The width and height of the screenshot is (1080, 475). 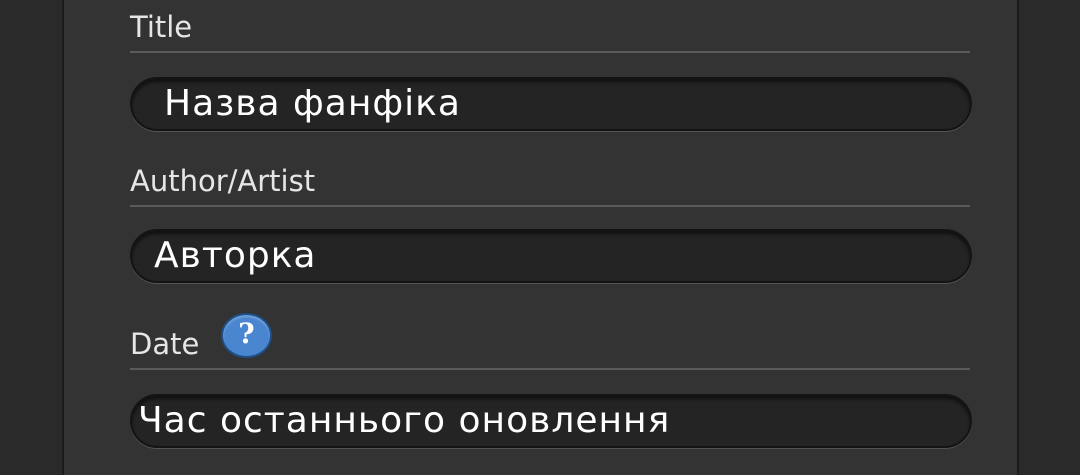 I want to click on title-label: Title, so click(x=161, y=27).